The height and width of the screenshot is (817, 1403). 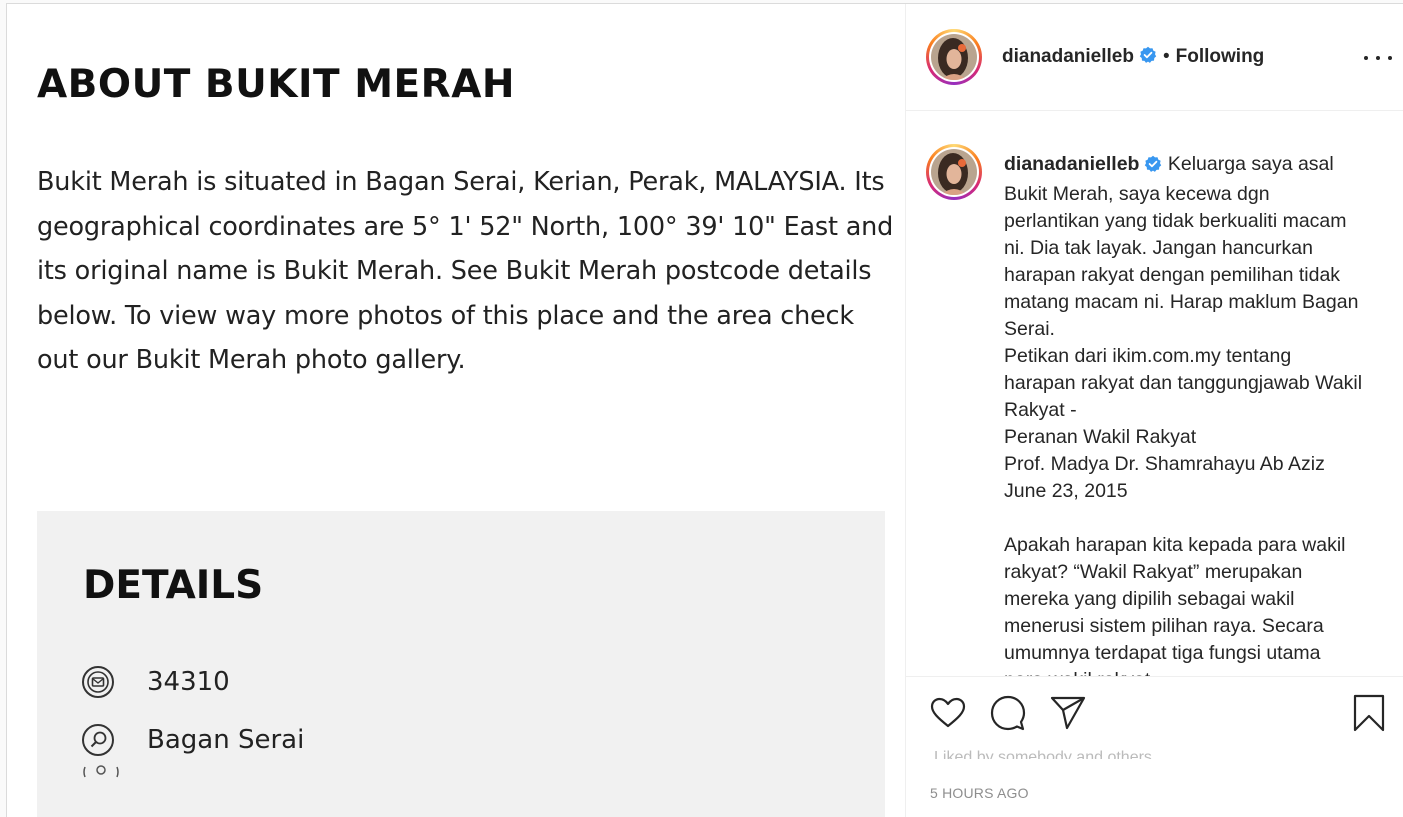 I want to click on caption-avatar-photo, so click(x=954, y=172).